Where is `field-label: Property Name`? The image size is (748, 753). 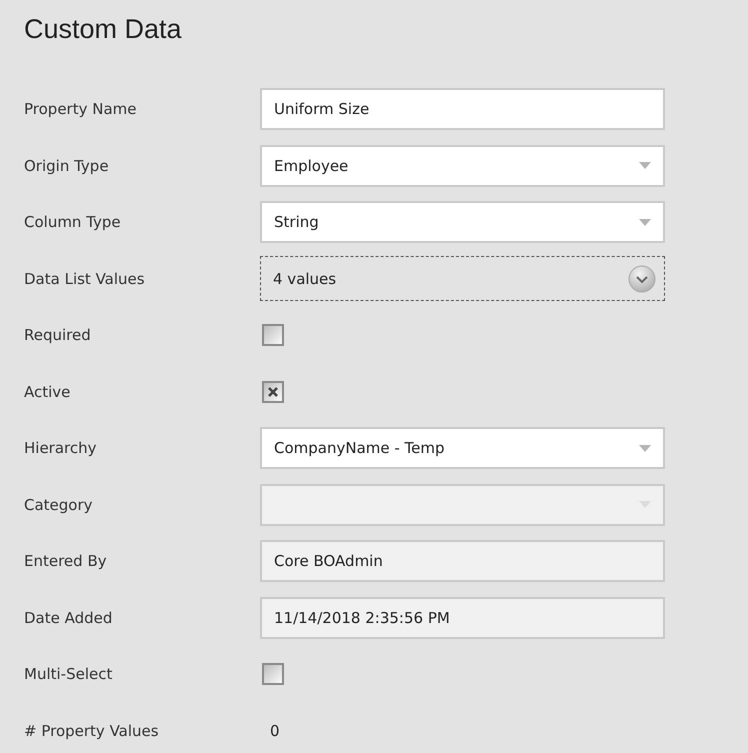
field-label: Property Name is located at coordinates (81, 109).